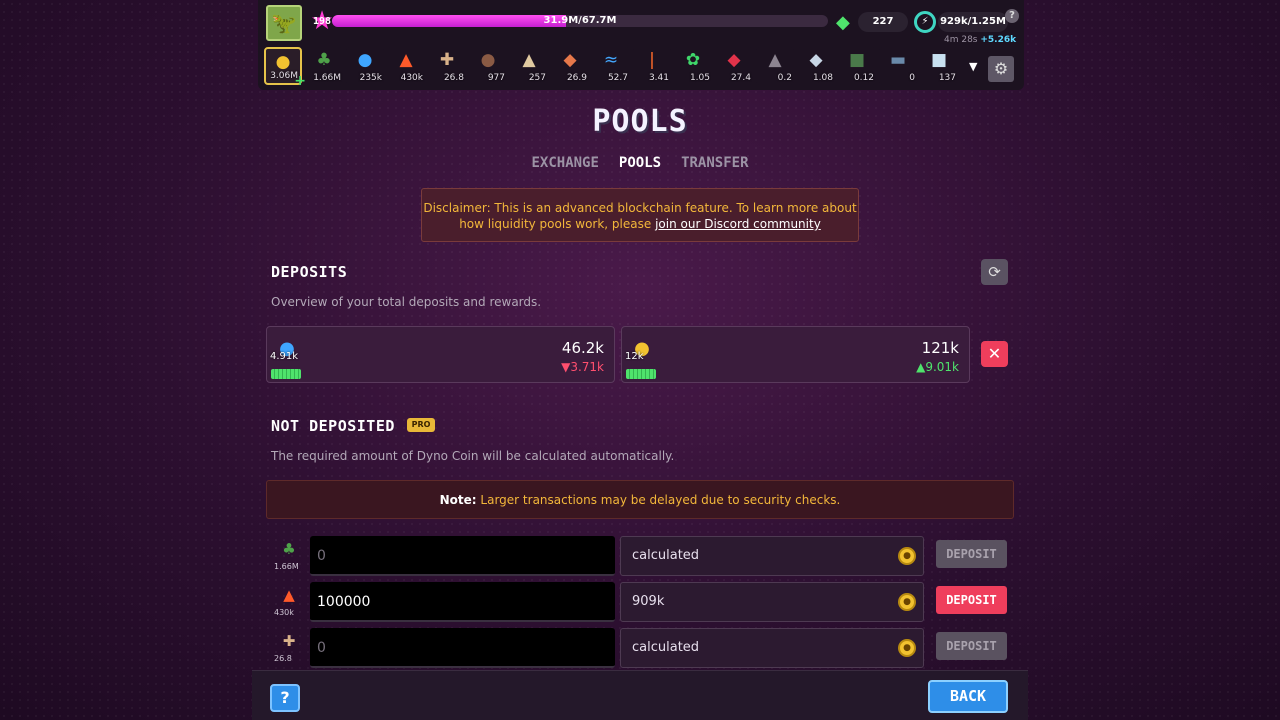 This screenshot has height=720, width=1280. What do you see at coordinates (994, 354) in the screenshot?
I see `withdraw-close-button: ✕` at bounding box center [994, 354].